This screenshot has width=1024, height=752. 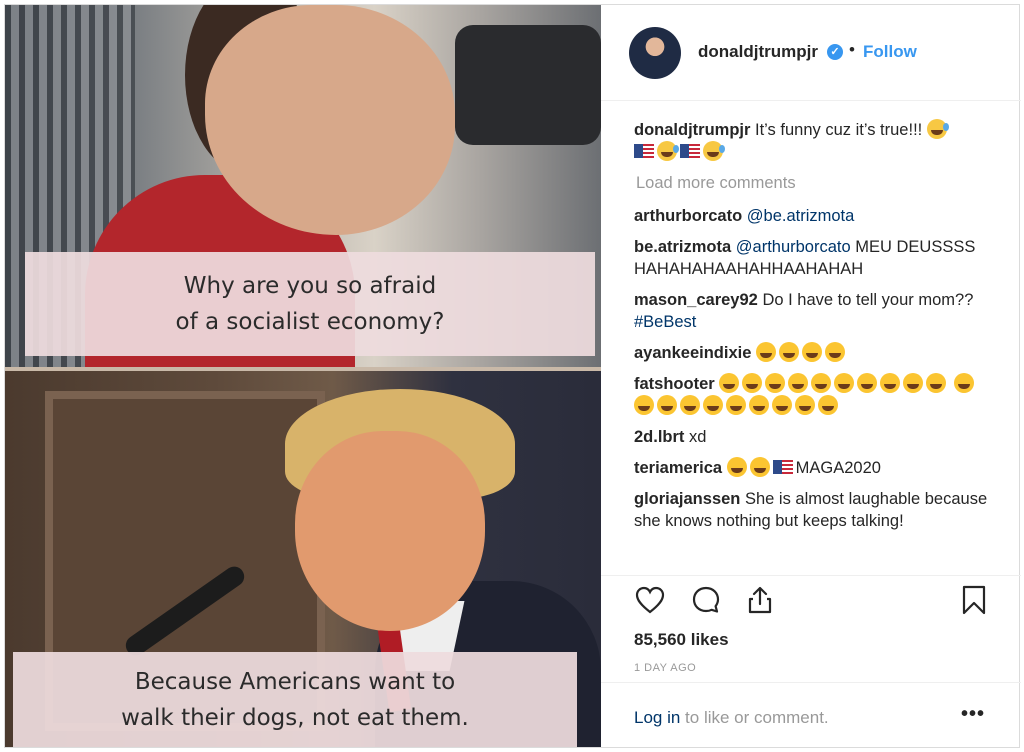 I want to click on follow-button: Follow, so click(x=890, y=52).